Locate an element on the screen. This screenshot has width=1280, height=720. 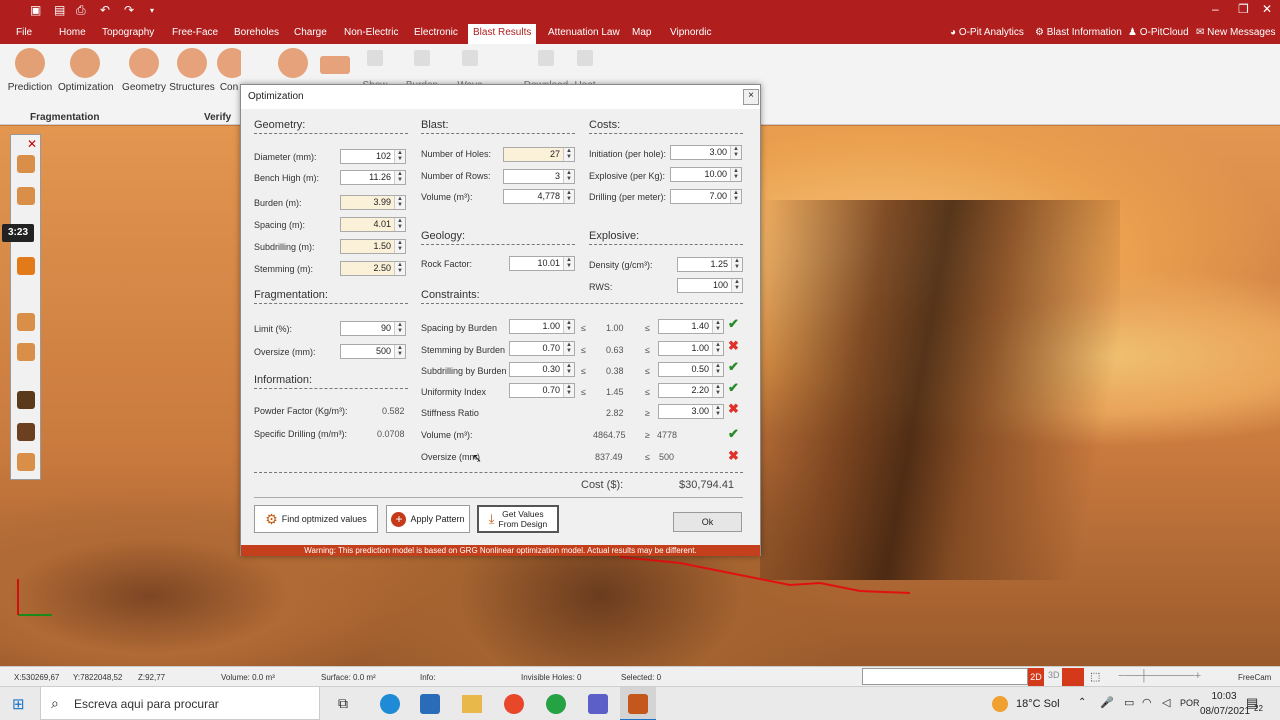
o-pit-cloud-link: ♟ O-PitCloud is located at coordinates (1158, 32).